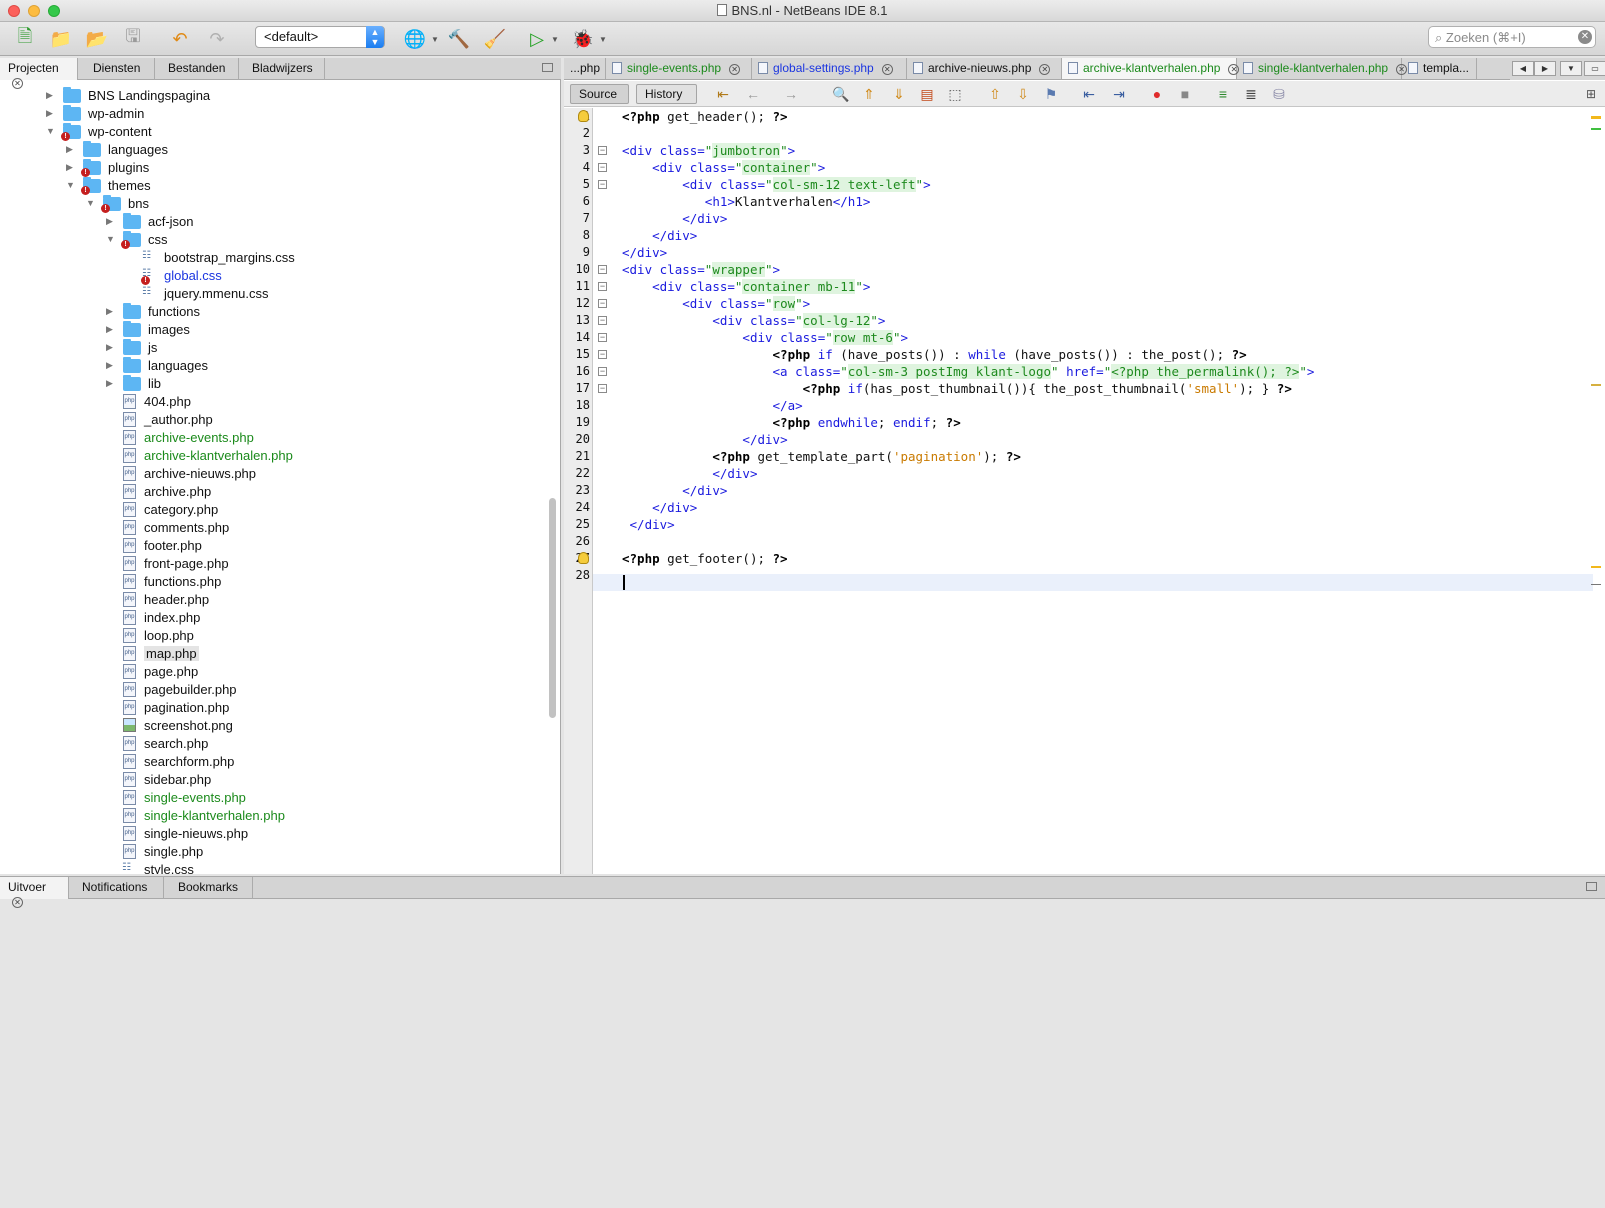 This screenshot has width=1605, height=1208. I want to click on debug-dropdown-icon: ▼, so click(603, 39).